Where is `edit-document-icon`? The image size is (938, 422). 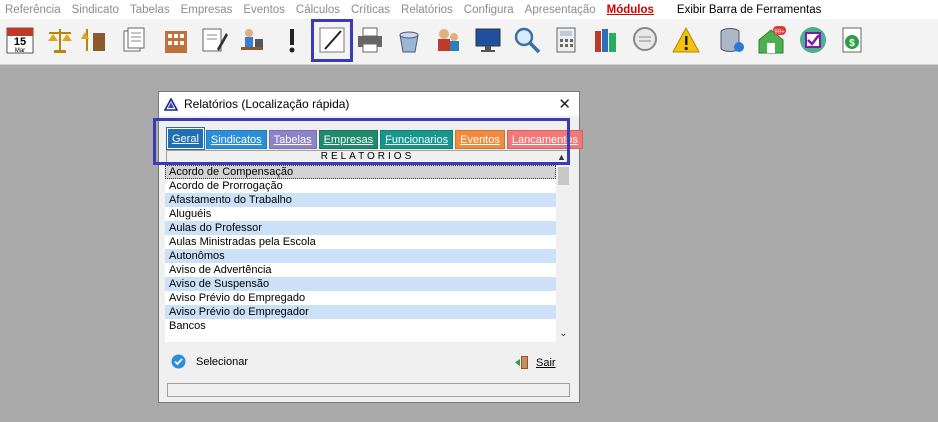
edit-document-icon is located at coordinates (214, 40).